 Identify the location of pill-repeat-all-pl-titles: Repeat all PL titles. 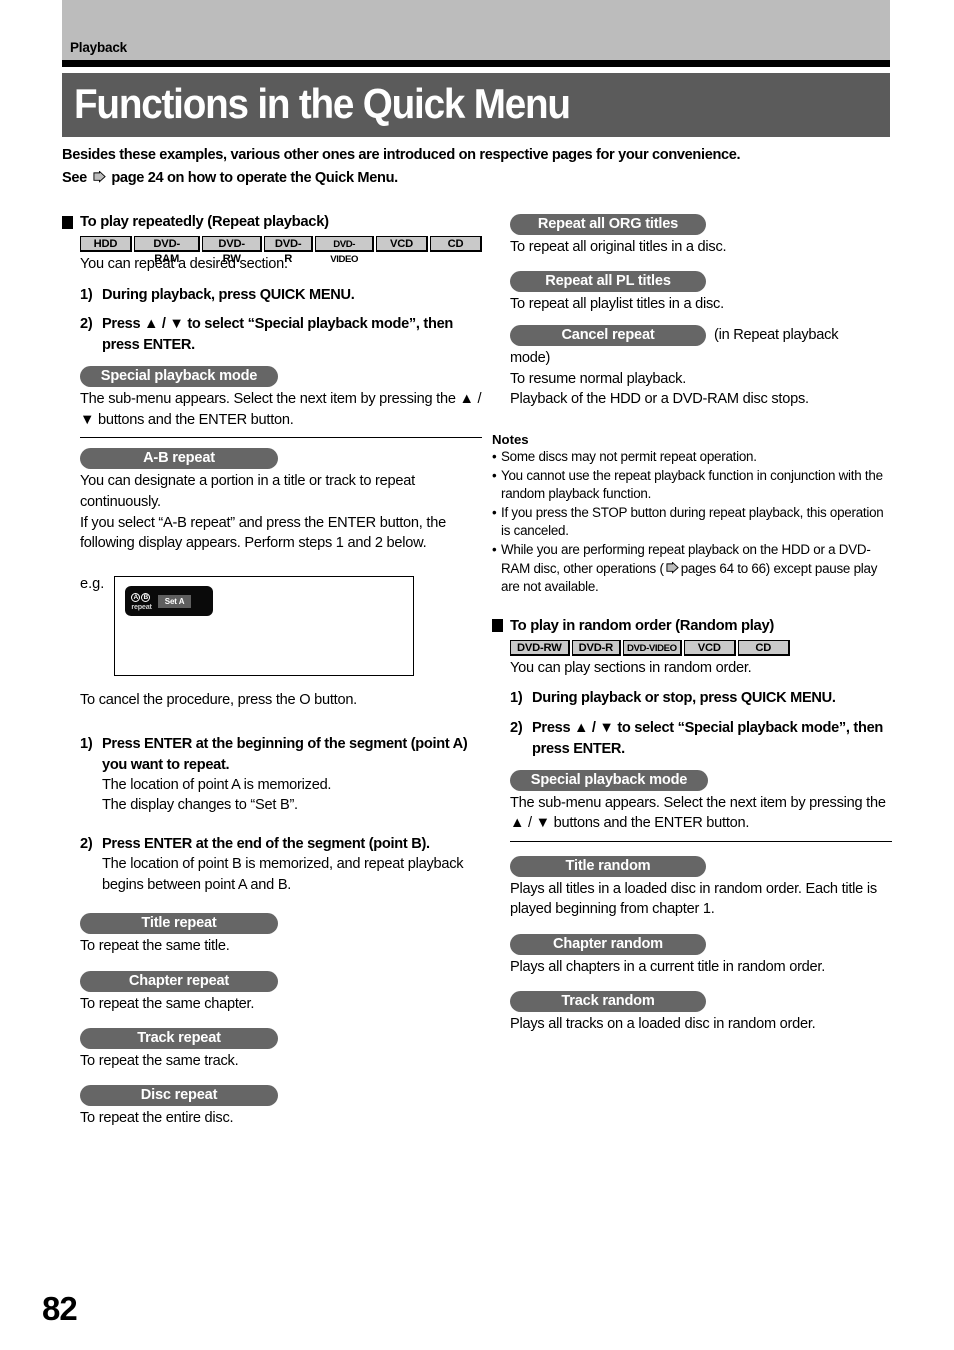
(608, 282).